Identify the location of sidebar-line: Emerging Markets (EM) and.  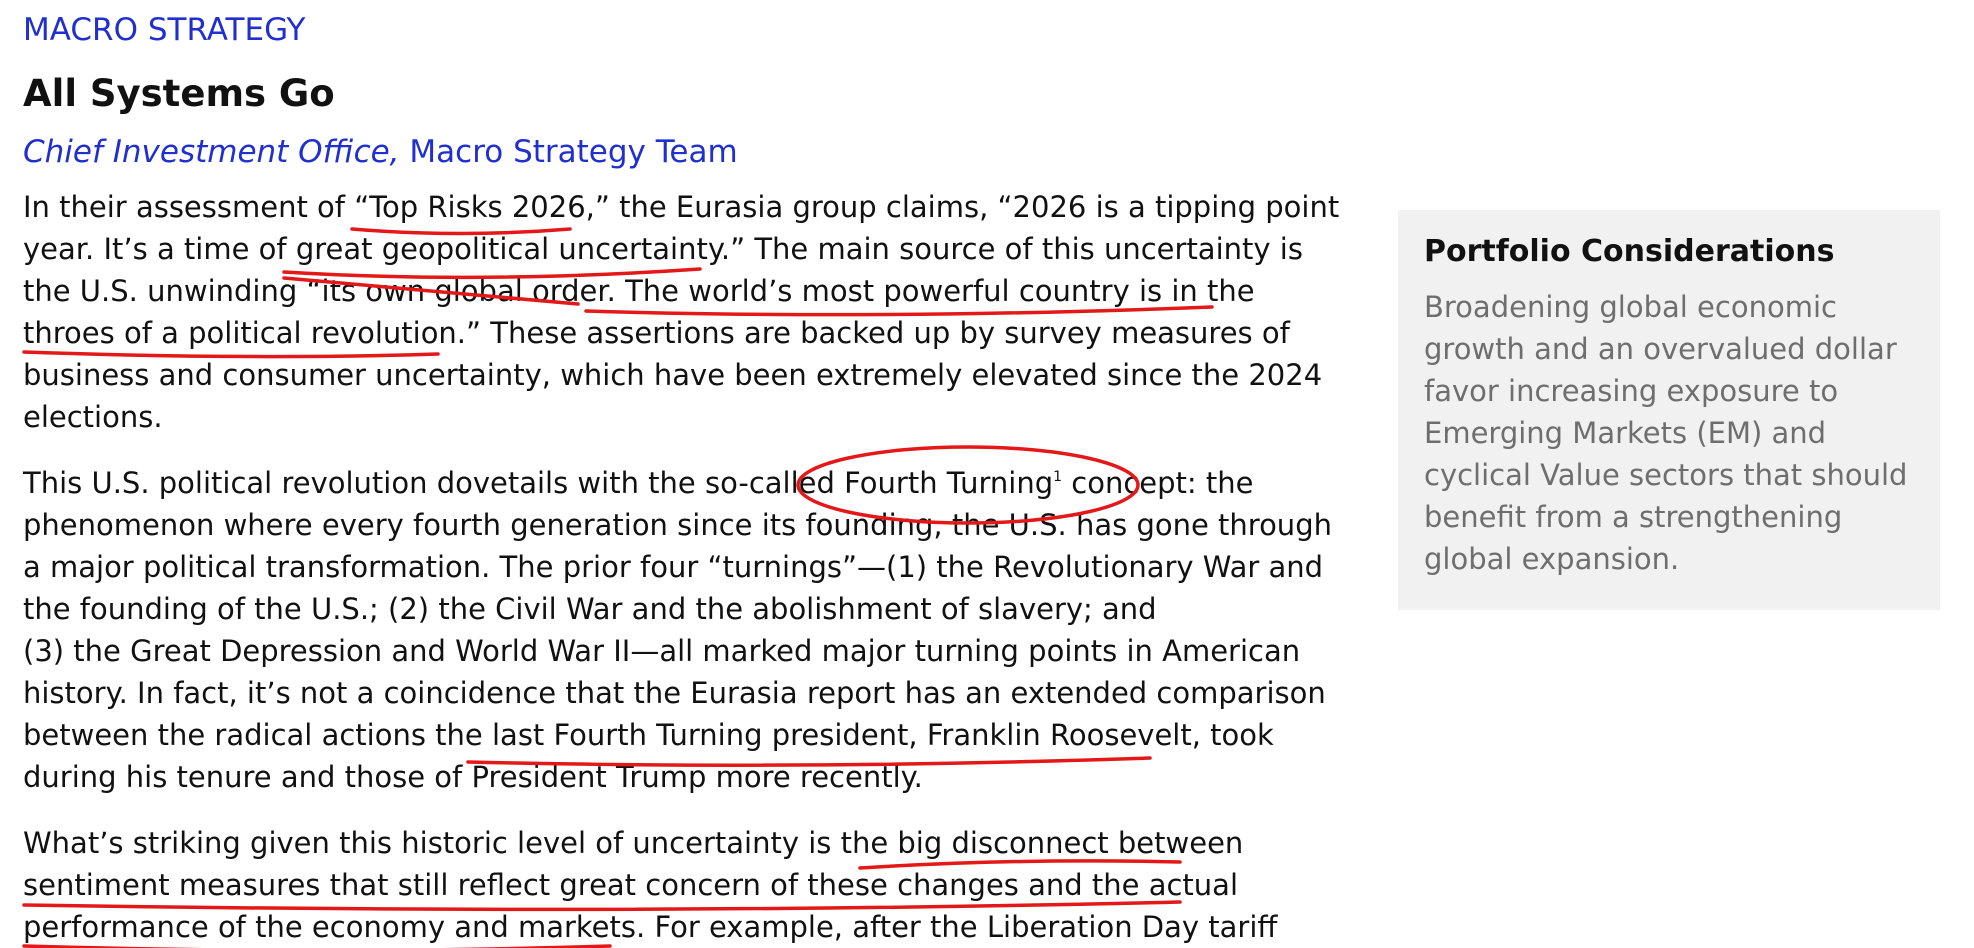
(1625, 433).